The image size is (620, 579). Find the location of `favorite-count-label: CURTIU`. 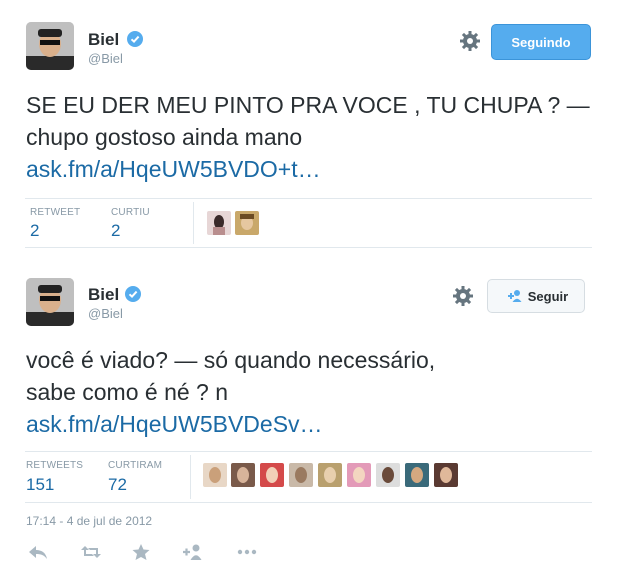

favorite-count-label: CURTIU is located at coordinates (130, 212).